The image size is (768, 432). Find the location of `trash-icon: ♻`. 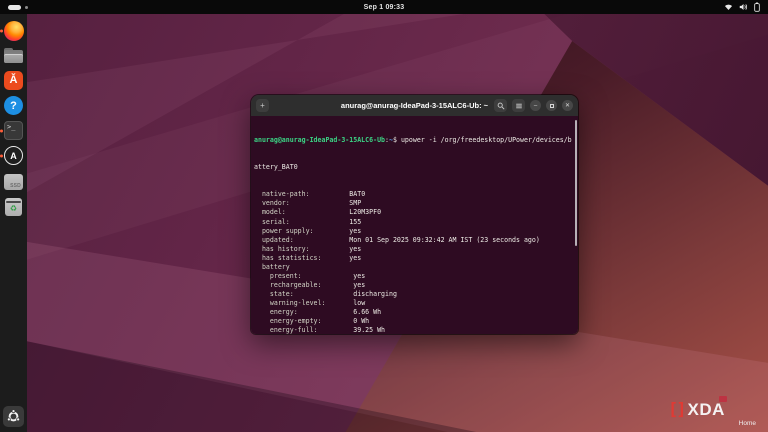

trash-icon: ♻ is located at coordinates (13, 206).